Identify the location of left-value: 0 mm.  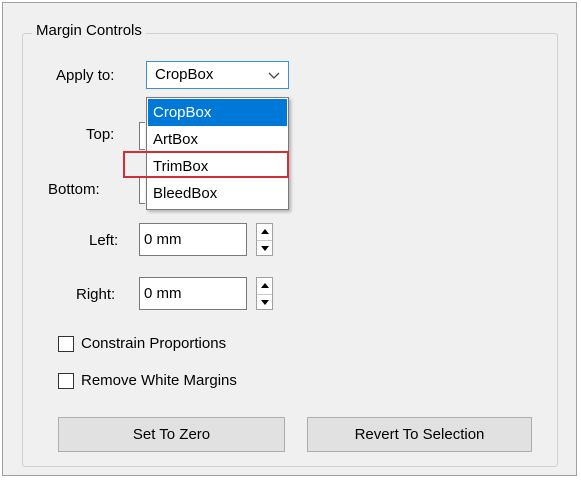
(163, 239).